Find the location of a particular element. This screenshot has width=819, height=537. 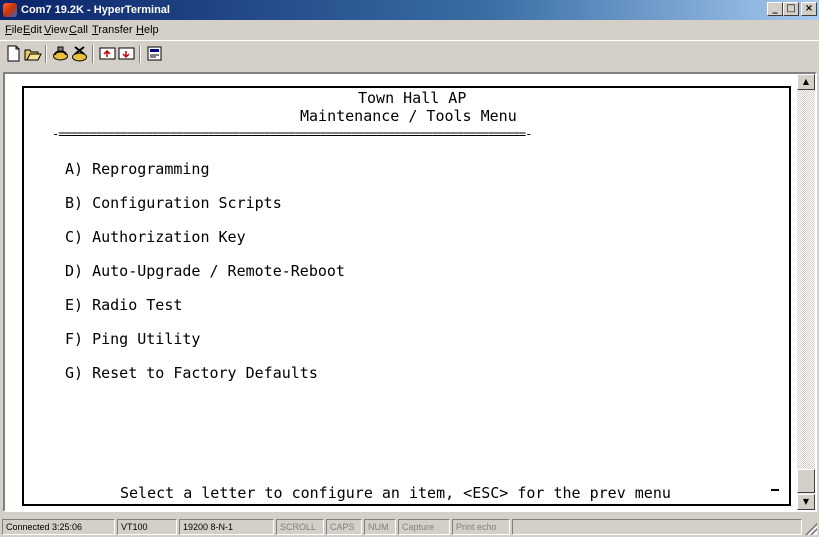

menu-help: Help is located at coordinates (147, 30).